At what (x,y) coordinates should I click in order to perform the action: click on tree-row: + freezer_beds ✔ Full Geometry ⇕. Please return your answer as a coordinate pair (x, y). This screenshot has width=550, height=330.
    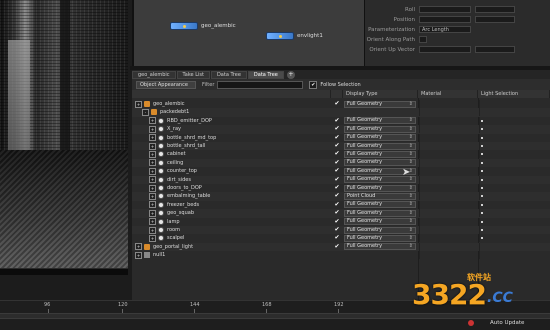
    Looking at the image, I should click on (341, 204).